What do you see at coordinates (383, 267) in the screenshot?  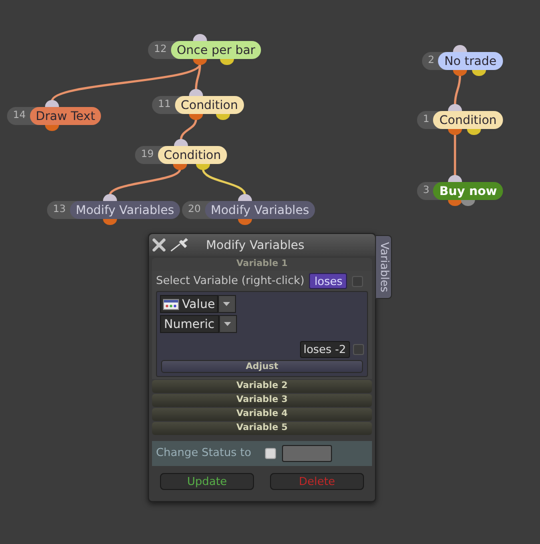 I see `variables-side-tab: Variables` at bounding box center [383, 267].